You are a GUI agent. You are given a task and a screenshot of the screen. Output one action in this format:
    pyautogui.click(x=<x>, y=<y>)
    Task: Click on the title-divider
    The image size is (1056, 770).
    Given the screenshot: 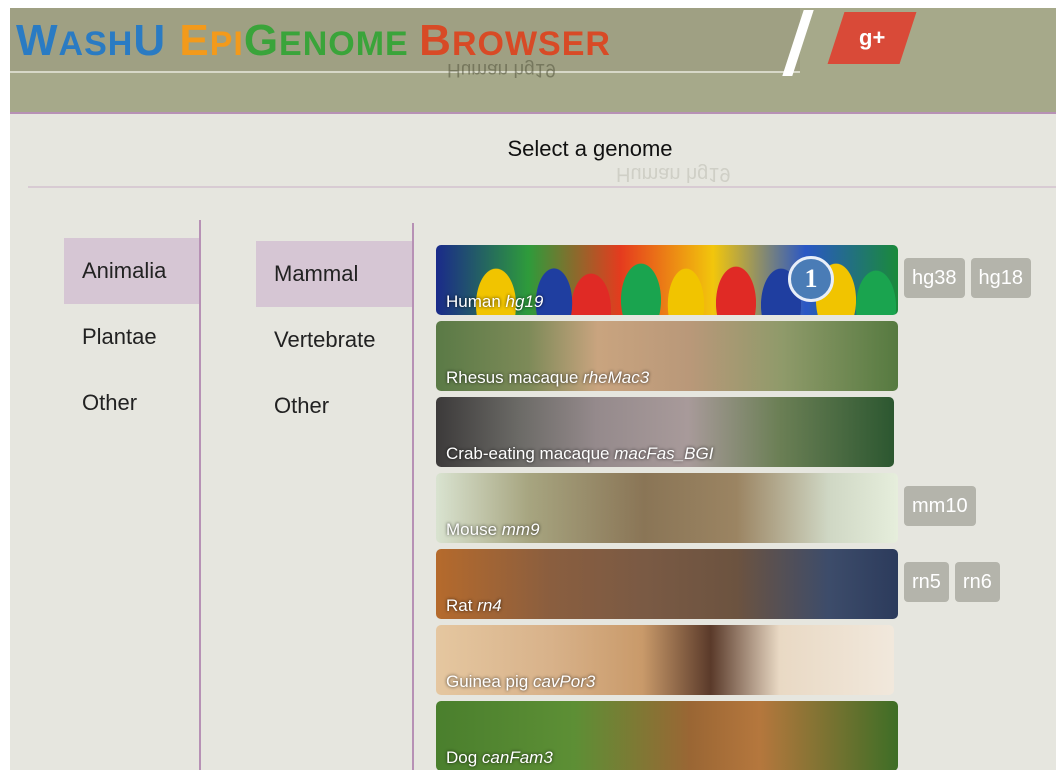 What is the action you would take?
    pyautogui.click(x=542, y=187)
    